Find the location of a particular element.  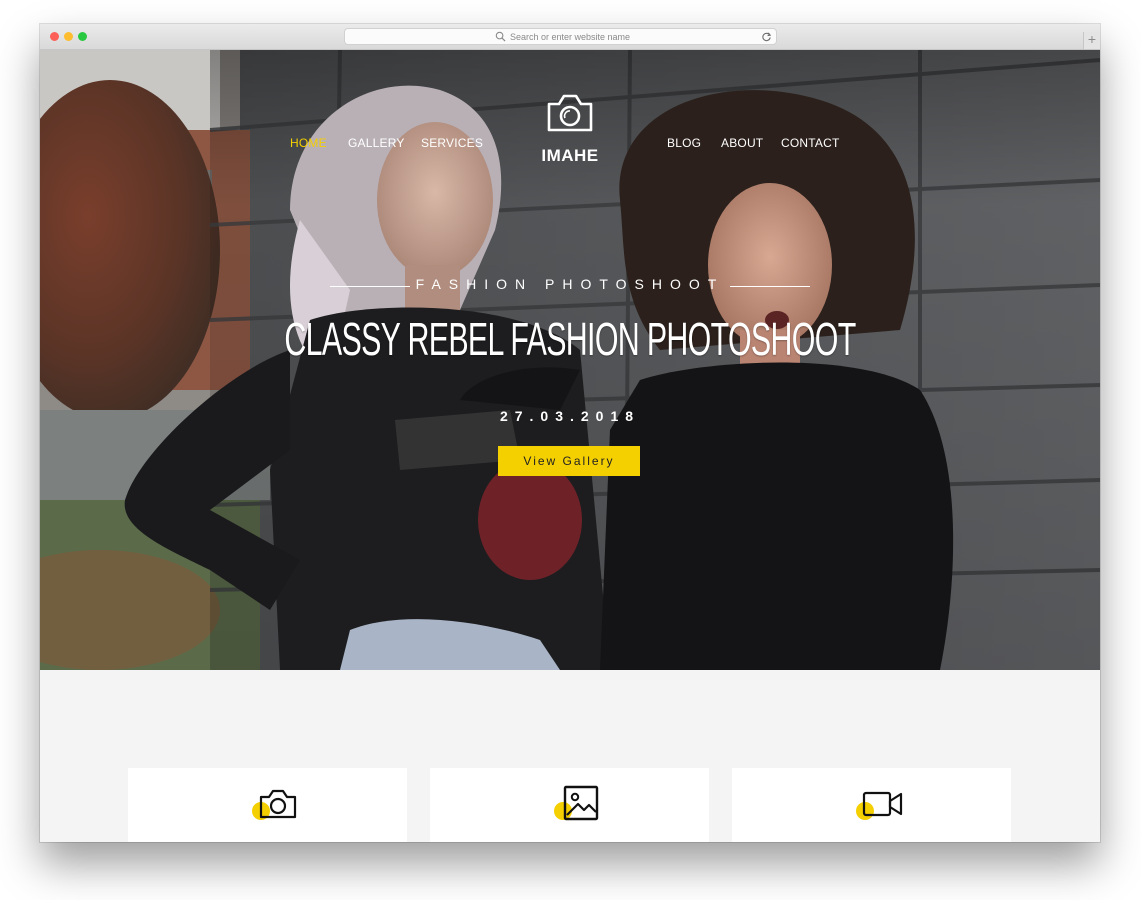

nav-home: HOME is located at coordinates (308, 143).